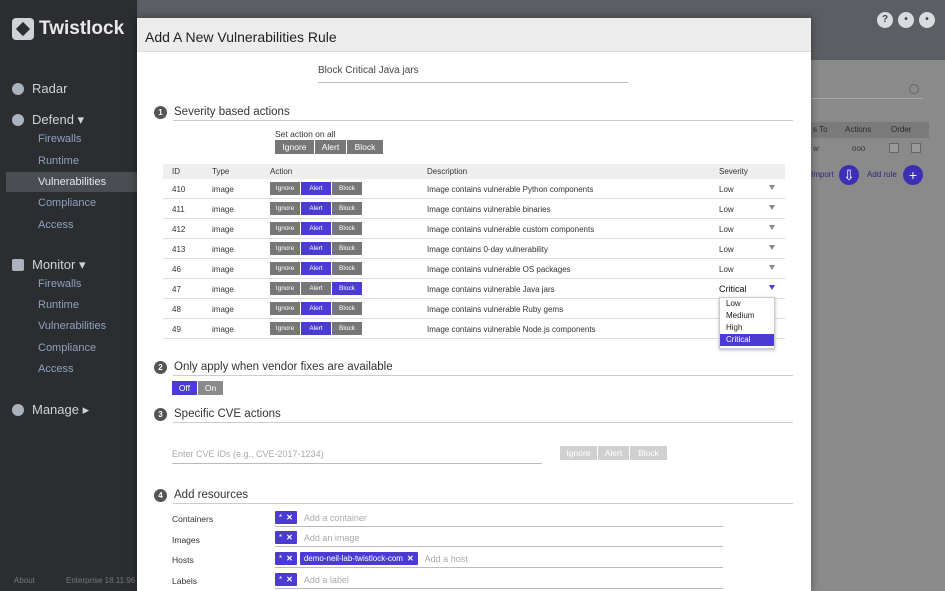  Describe the element at coordinates (473, 74) in the screenshot. I see `rule-name-input: Block Critical Java jars` at that location.